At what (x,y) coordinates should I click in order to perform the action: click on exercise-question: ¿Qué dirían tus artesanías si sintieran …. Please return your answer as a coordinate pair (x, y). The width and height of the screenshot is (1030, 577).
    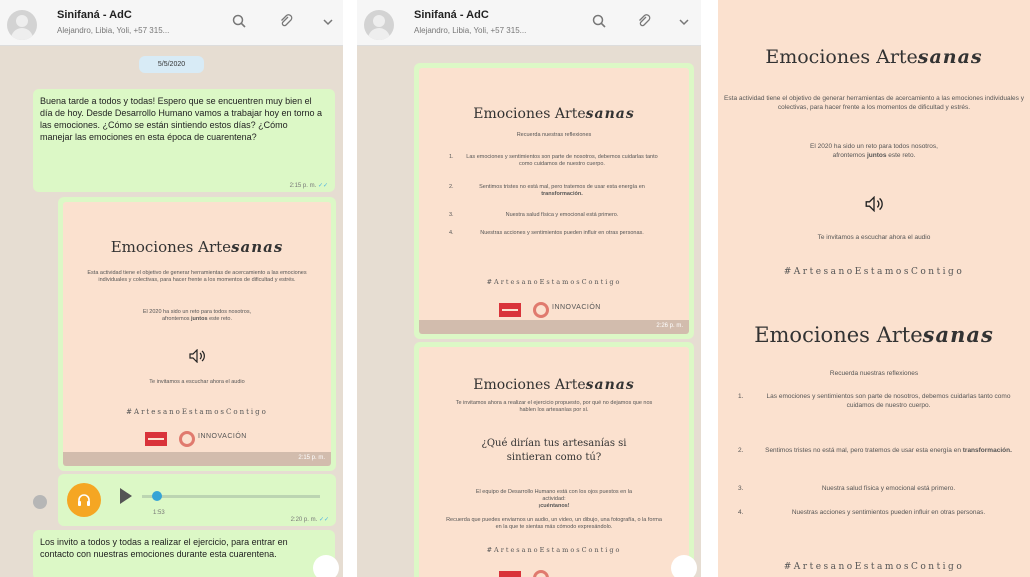
    Looking at the image, I should click on (554, 450).